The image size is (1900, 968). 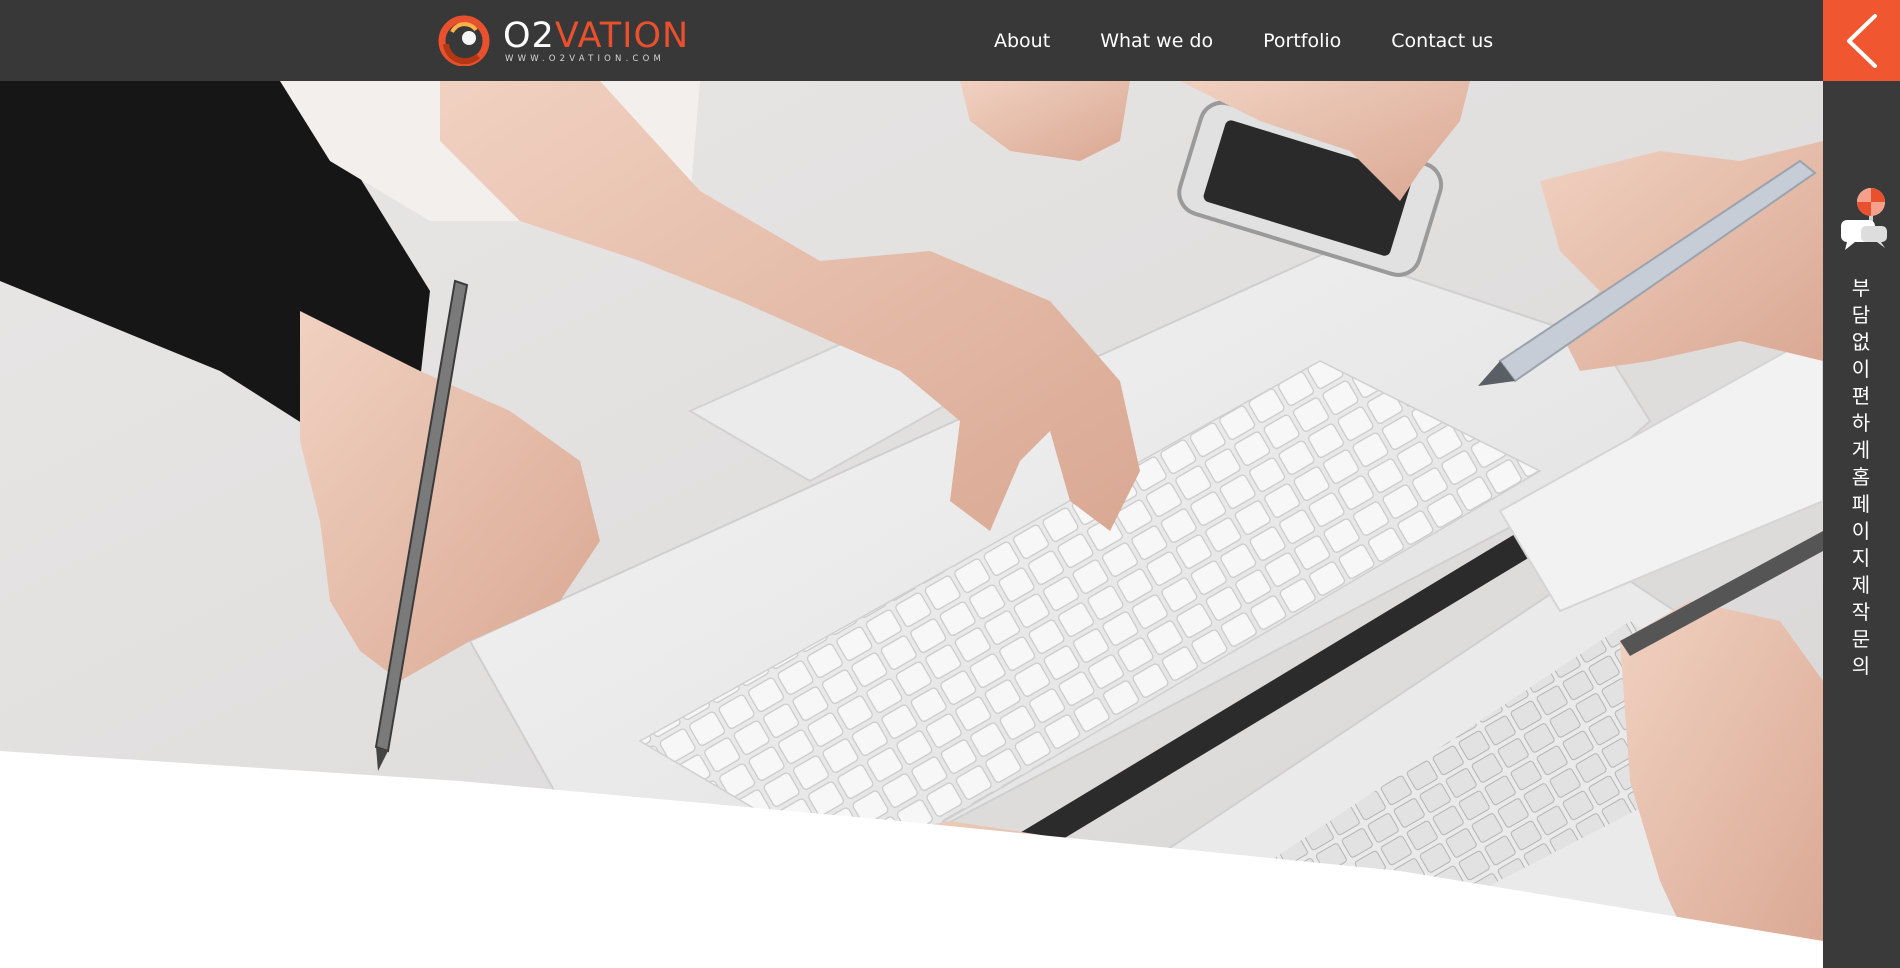 What do you see at coordinates (1156, 41) in the screenshot?
I see `nav-what-we-do: What we do` at bounding box center [1156, 41].